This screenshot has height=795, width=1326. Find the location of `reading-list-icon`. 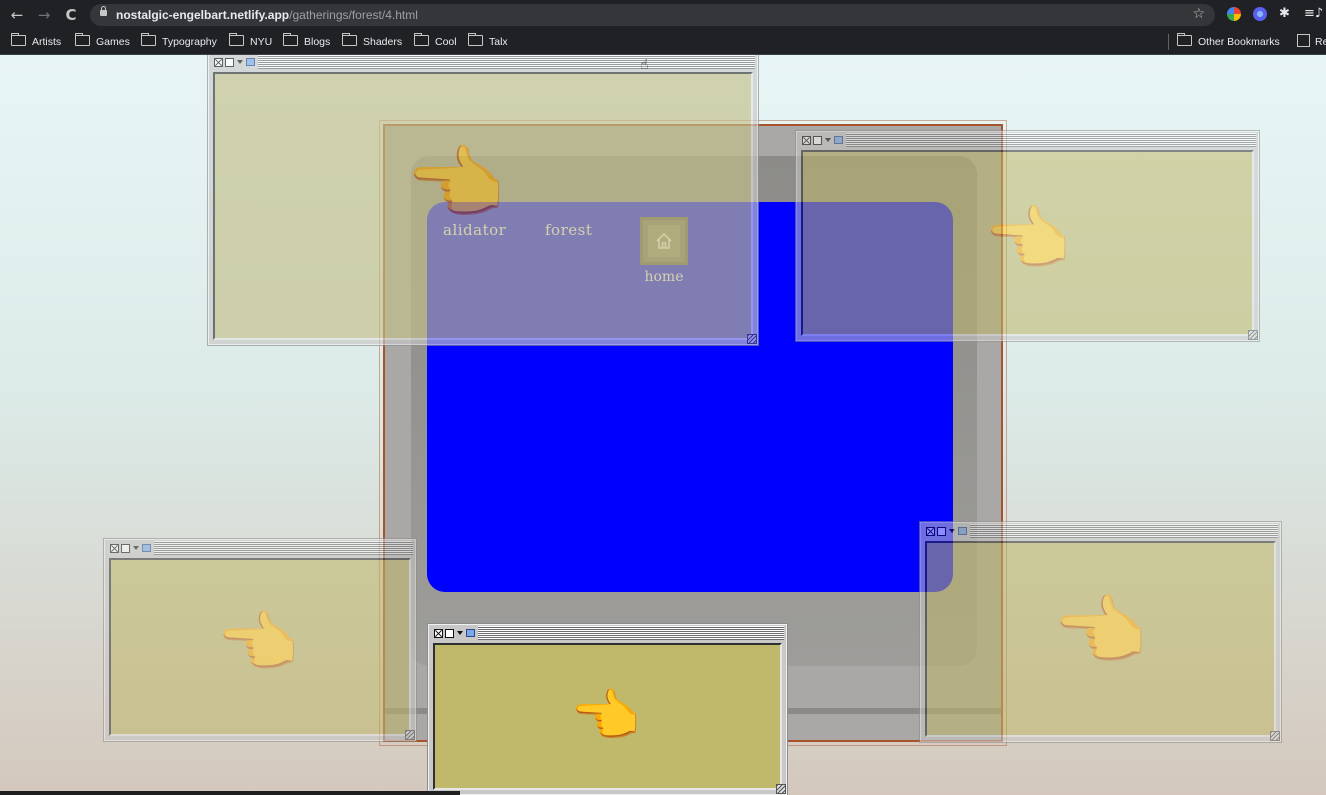

reading-list-icon is located at coordinates (1303, 40).